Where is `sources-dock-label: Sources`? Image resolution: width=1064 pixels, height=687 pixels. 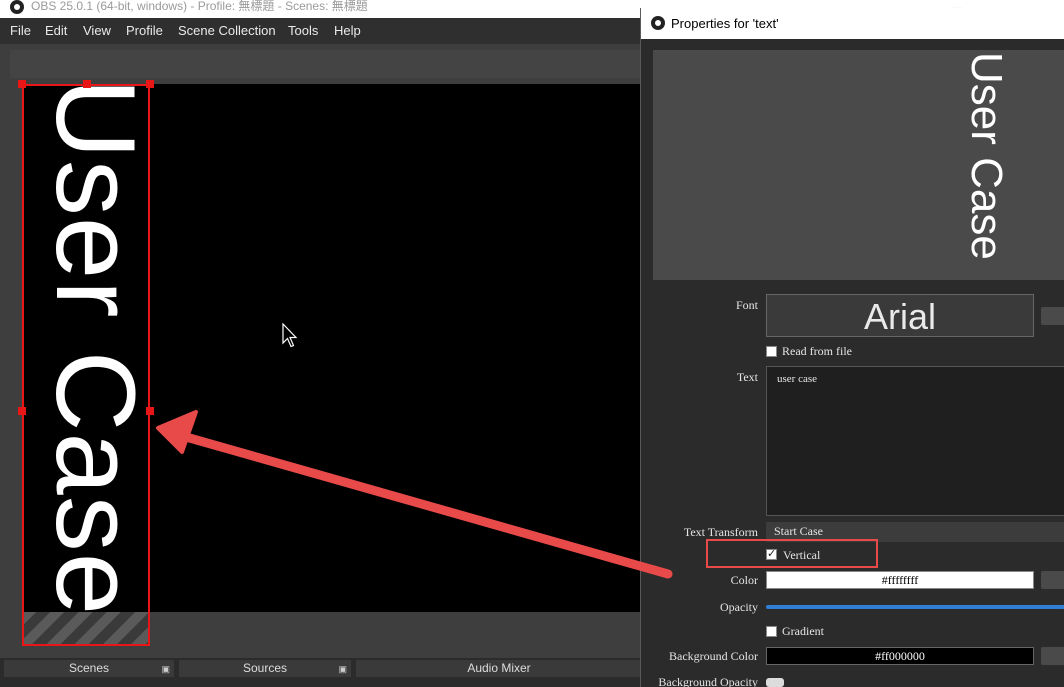
sources-dock-label: Sources is located at coordinates (265, 668).